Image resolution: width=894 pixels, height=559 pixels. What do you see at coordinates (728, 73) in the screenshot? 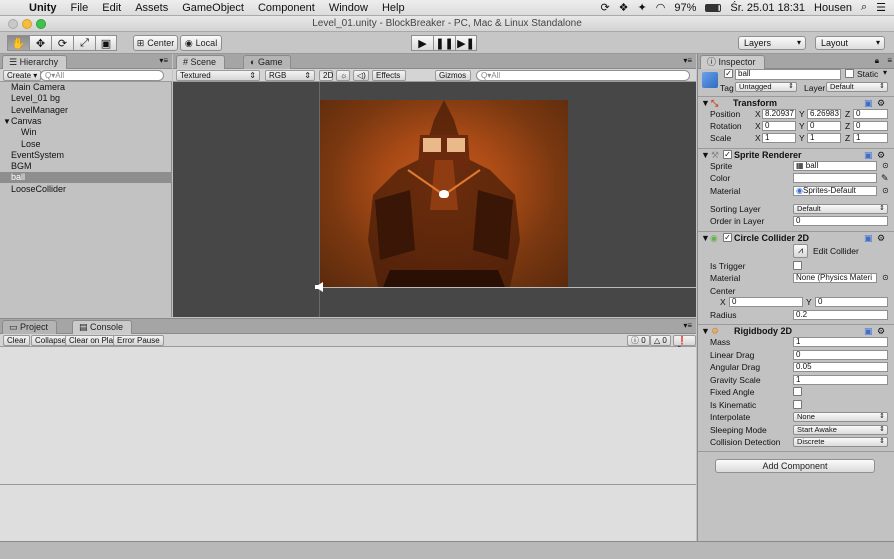
I see `active-checkbox: ✓` at bounding box center [728, 73].